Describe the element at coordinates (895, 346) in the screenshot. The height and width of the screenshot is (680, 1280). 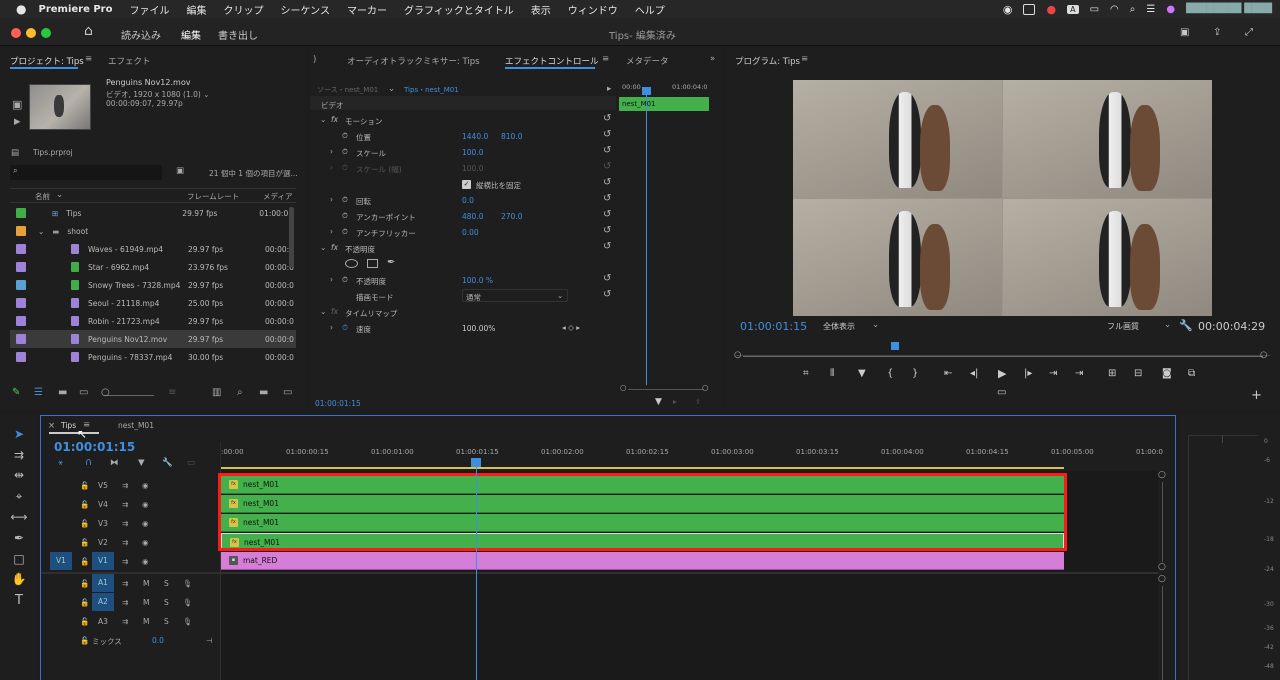
I see `program-playhead` at that location.